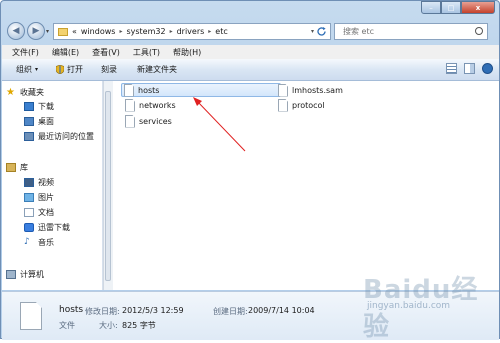  I want to click on annotation-arrow, so click(219, 124).